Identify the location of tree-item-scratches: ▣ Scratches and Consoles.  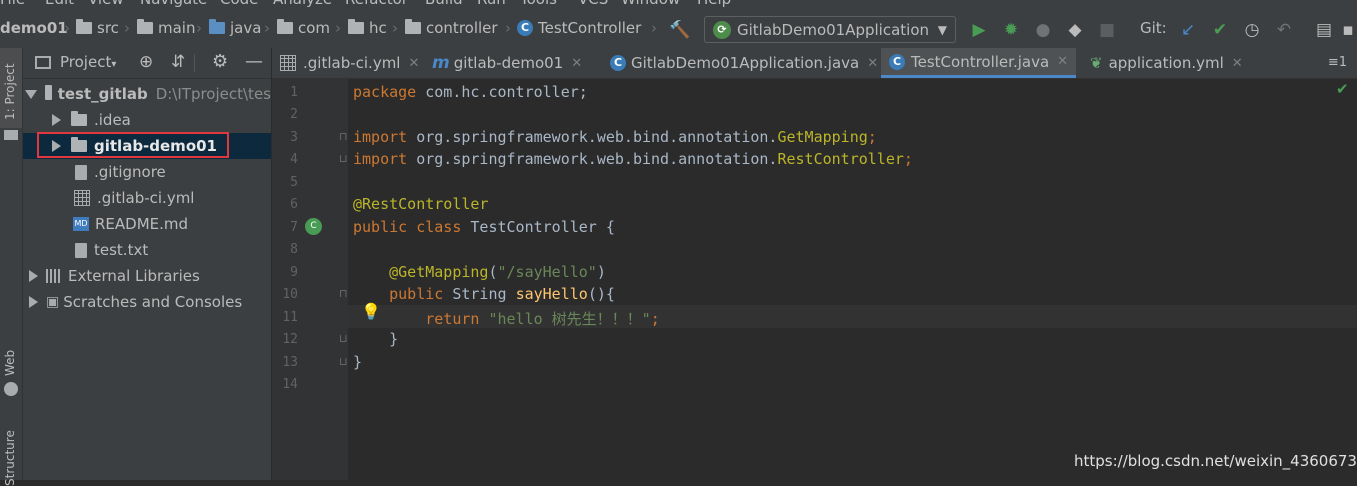
(147, 302).